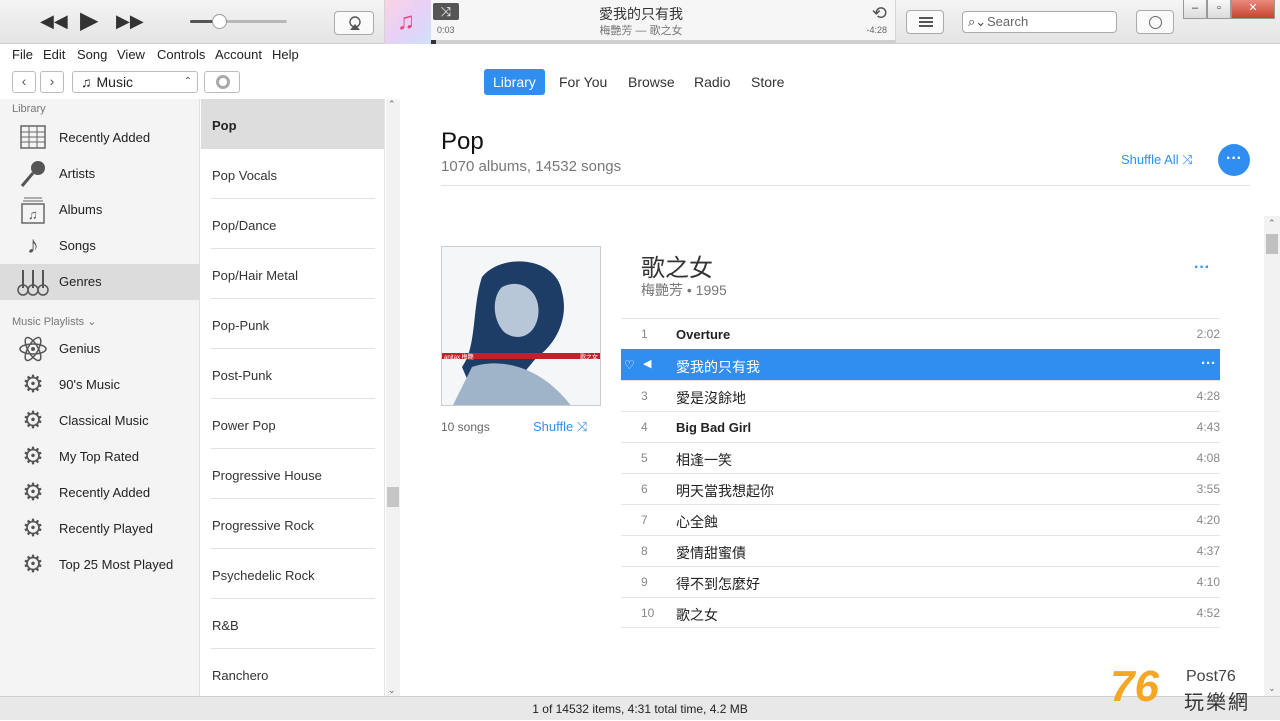  What do you see at coordinates (583, 82) in the screenshot?
I see `tab-for-you: For You` at bounding box center [583, 82].